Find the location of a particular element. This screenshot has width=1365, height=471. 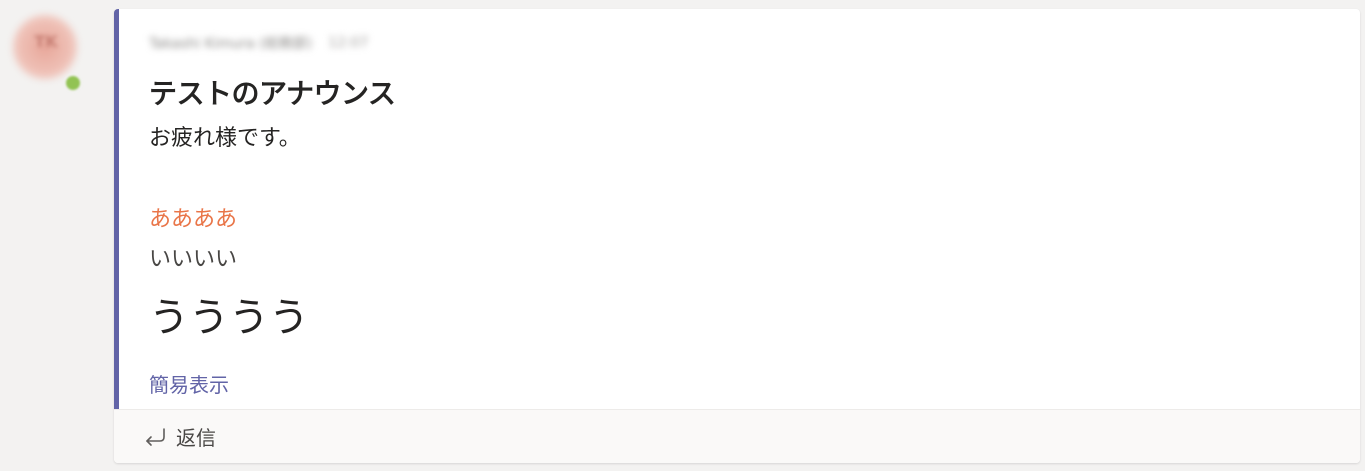

avatar-initials: TK is located at coordinates (46, 41).